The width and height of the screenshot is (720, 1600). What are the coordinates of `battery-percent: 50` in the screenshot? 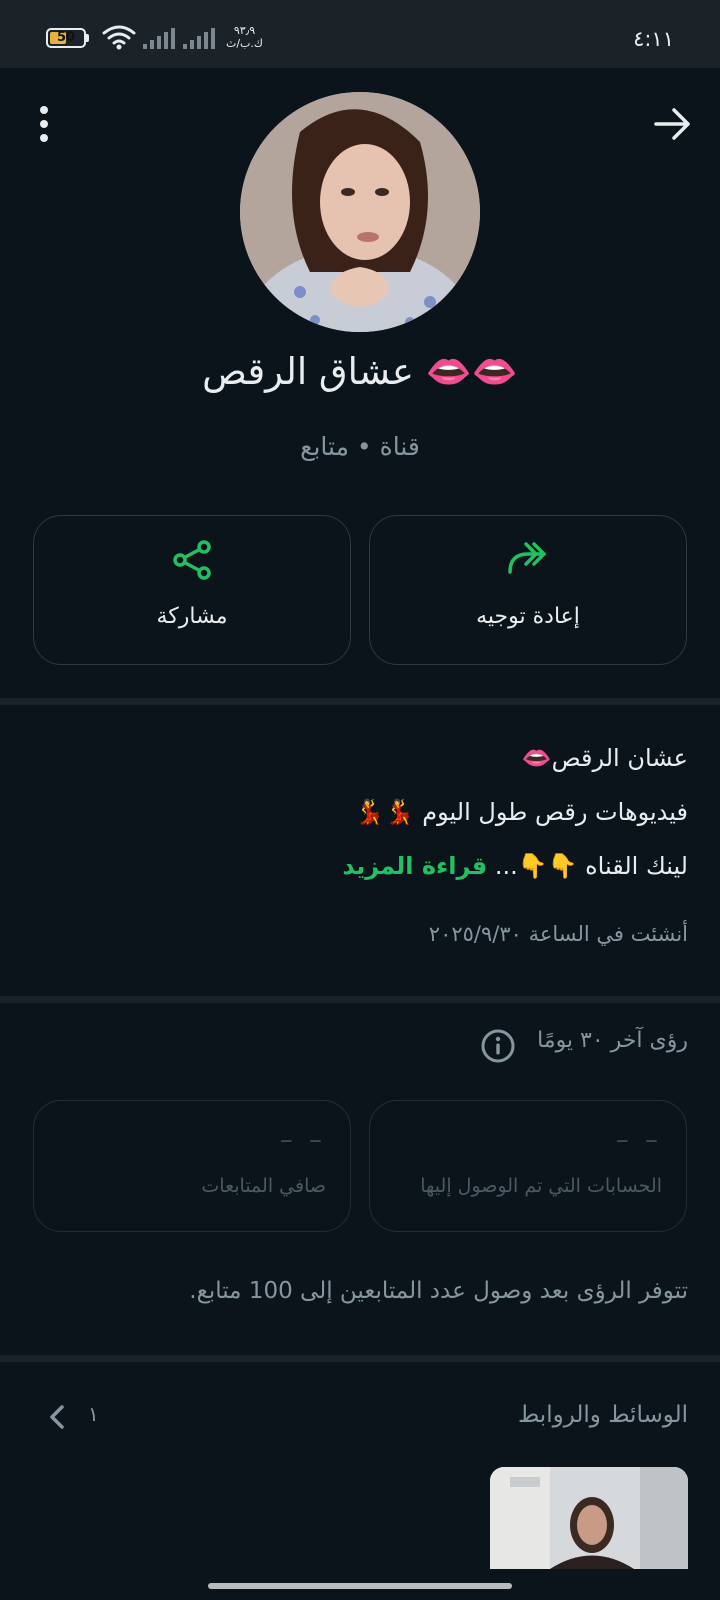 It's located at (66, 37).